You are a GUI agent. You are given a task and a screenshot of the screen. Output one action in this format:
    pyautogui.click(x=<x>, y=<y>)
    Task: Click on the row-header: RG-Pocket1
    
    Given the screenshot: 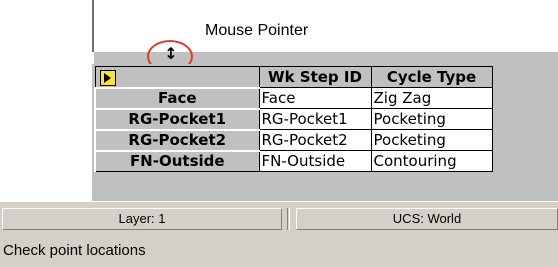 What is the action you would take?
    pyautogui.click(x=177, y=118)
    